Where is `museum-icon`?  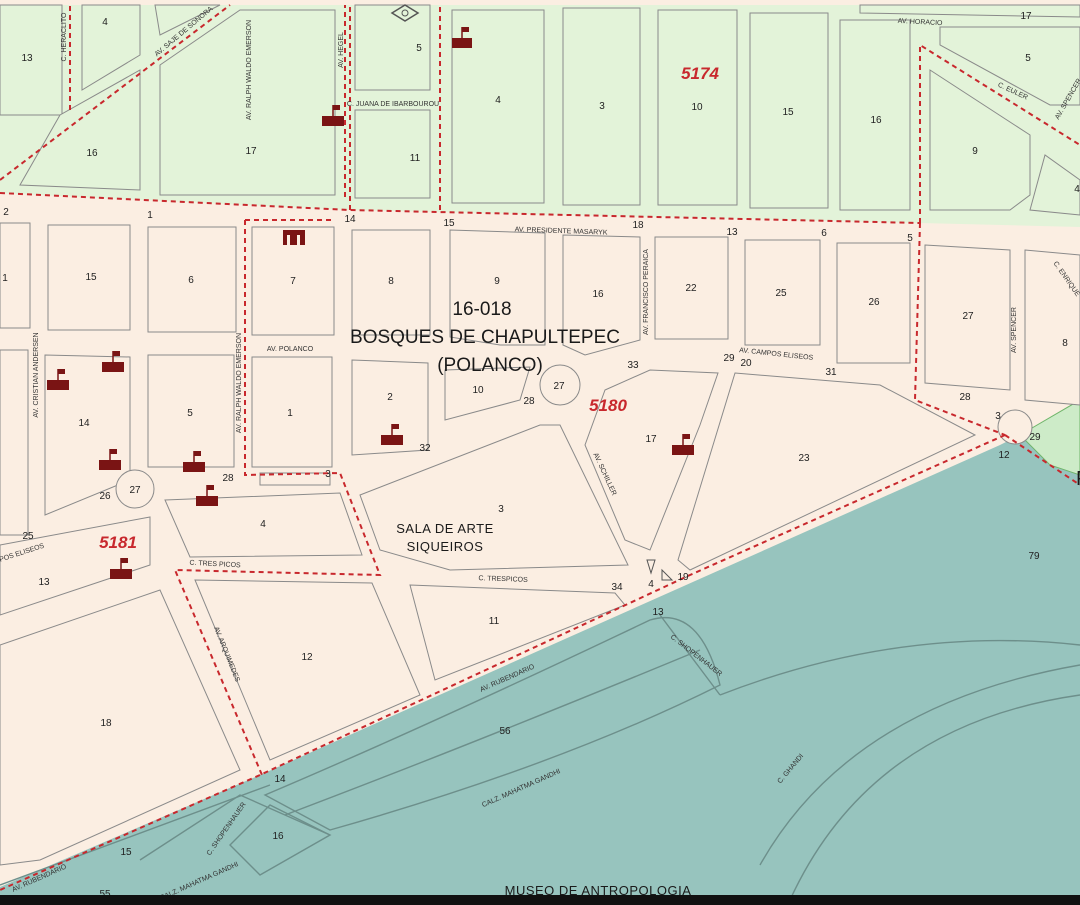
museum-icon is located at coordinates (294, 237).